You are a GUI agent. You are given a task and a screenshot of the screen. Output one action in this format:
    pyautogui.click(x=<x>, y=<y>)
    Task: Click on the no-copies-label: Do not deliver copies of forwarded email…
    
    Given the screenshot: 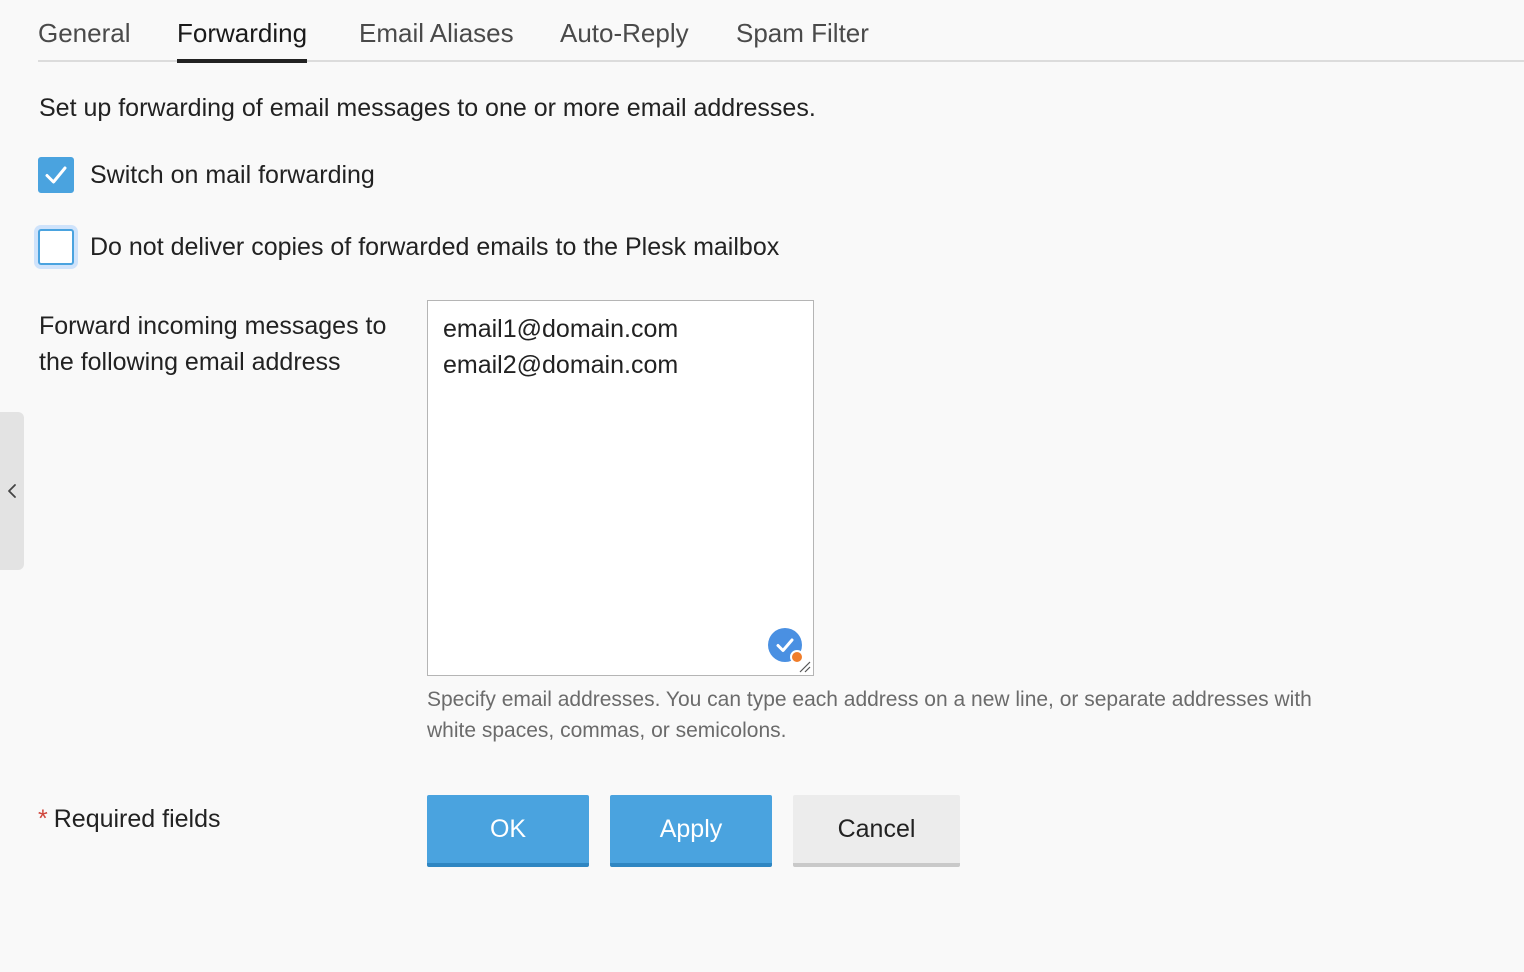 What is the action you would take?
    pyautogui.click(x=434, y=247)
    